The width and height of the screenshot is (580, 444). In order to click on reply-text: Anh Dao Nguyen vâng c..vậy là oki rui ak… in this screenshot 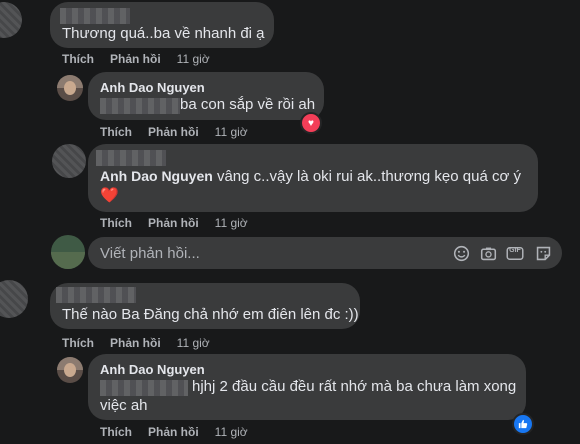, I will do `click(310, 176)`.